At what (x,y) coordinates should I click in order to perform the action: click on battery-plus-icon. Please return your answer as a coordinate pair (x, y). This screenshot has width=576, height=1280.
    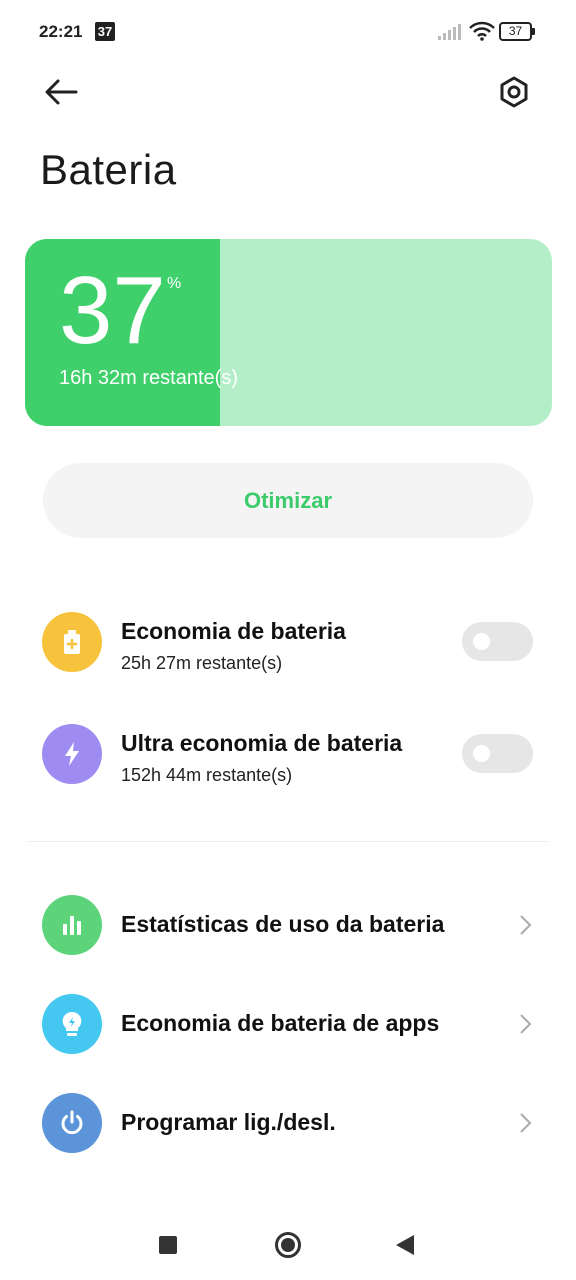
    Looking at the image, I should click on (72, 642).